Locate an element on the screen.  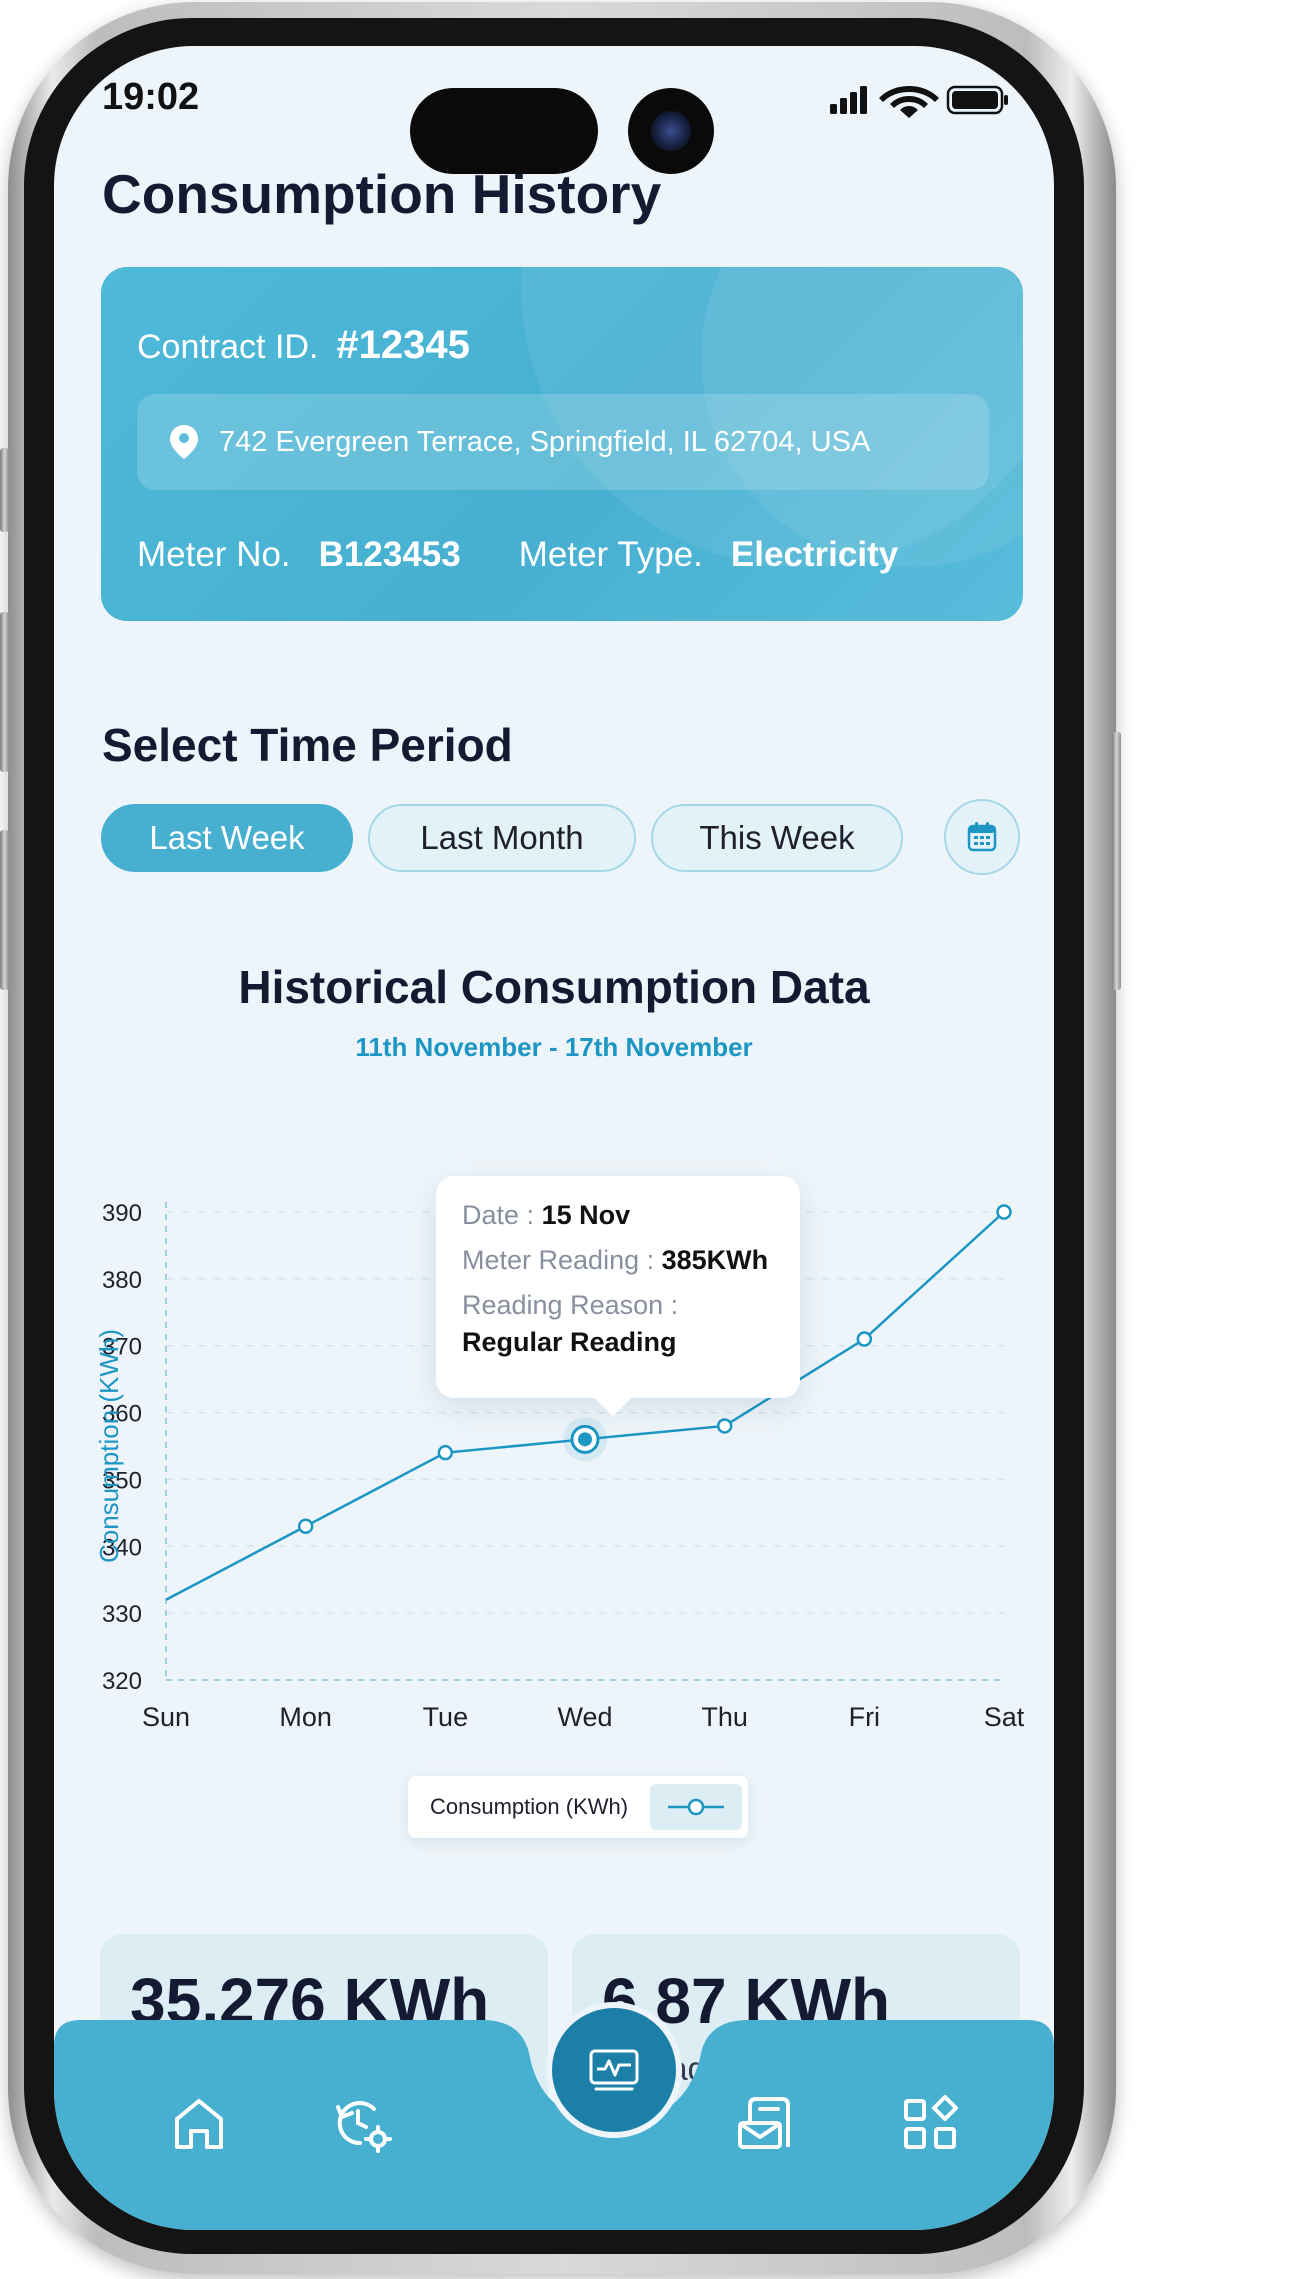
y-tick-label: 380 is located at coordinates (122, 1280).